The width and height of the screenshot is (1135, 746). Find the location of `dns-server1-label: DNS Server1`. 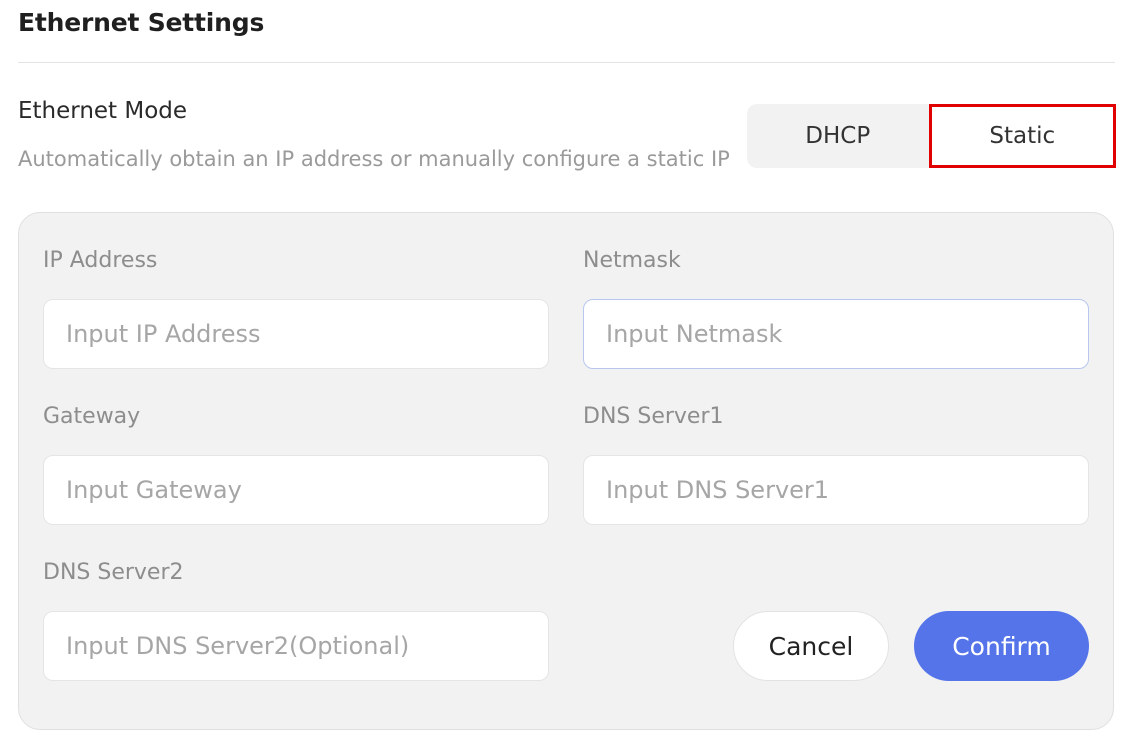

dns-server1-label: DNS Server1 is located at coordinates (653, 416).